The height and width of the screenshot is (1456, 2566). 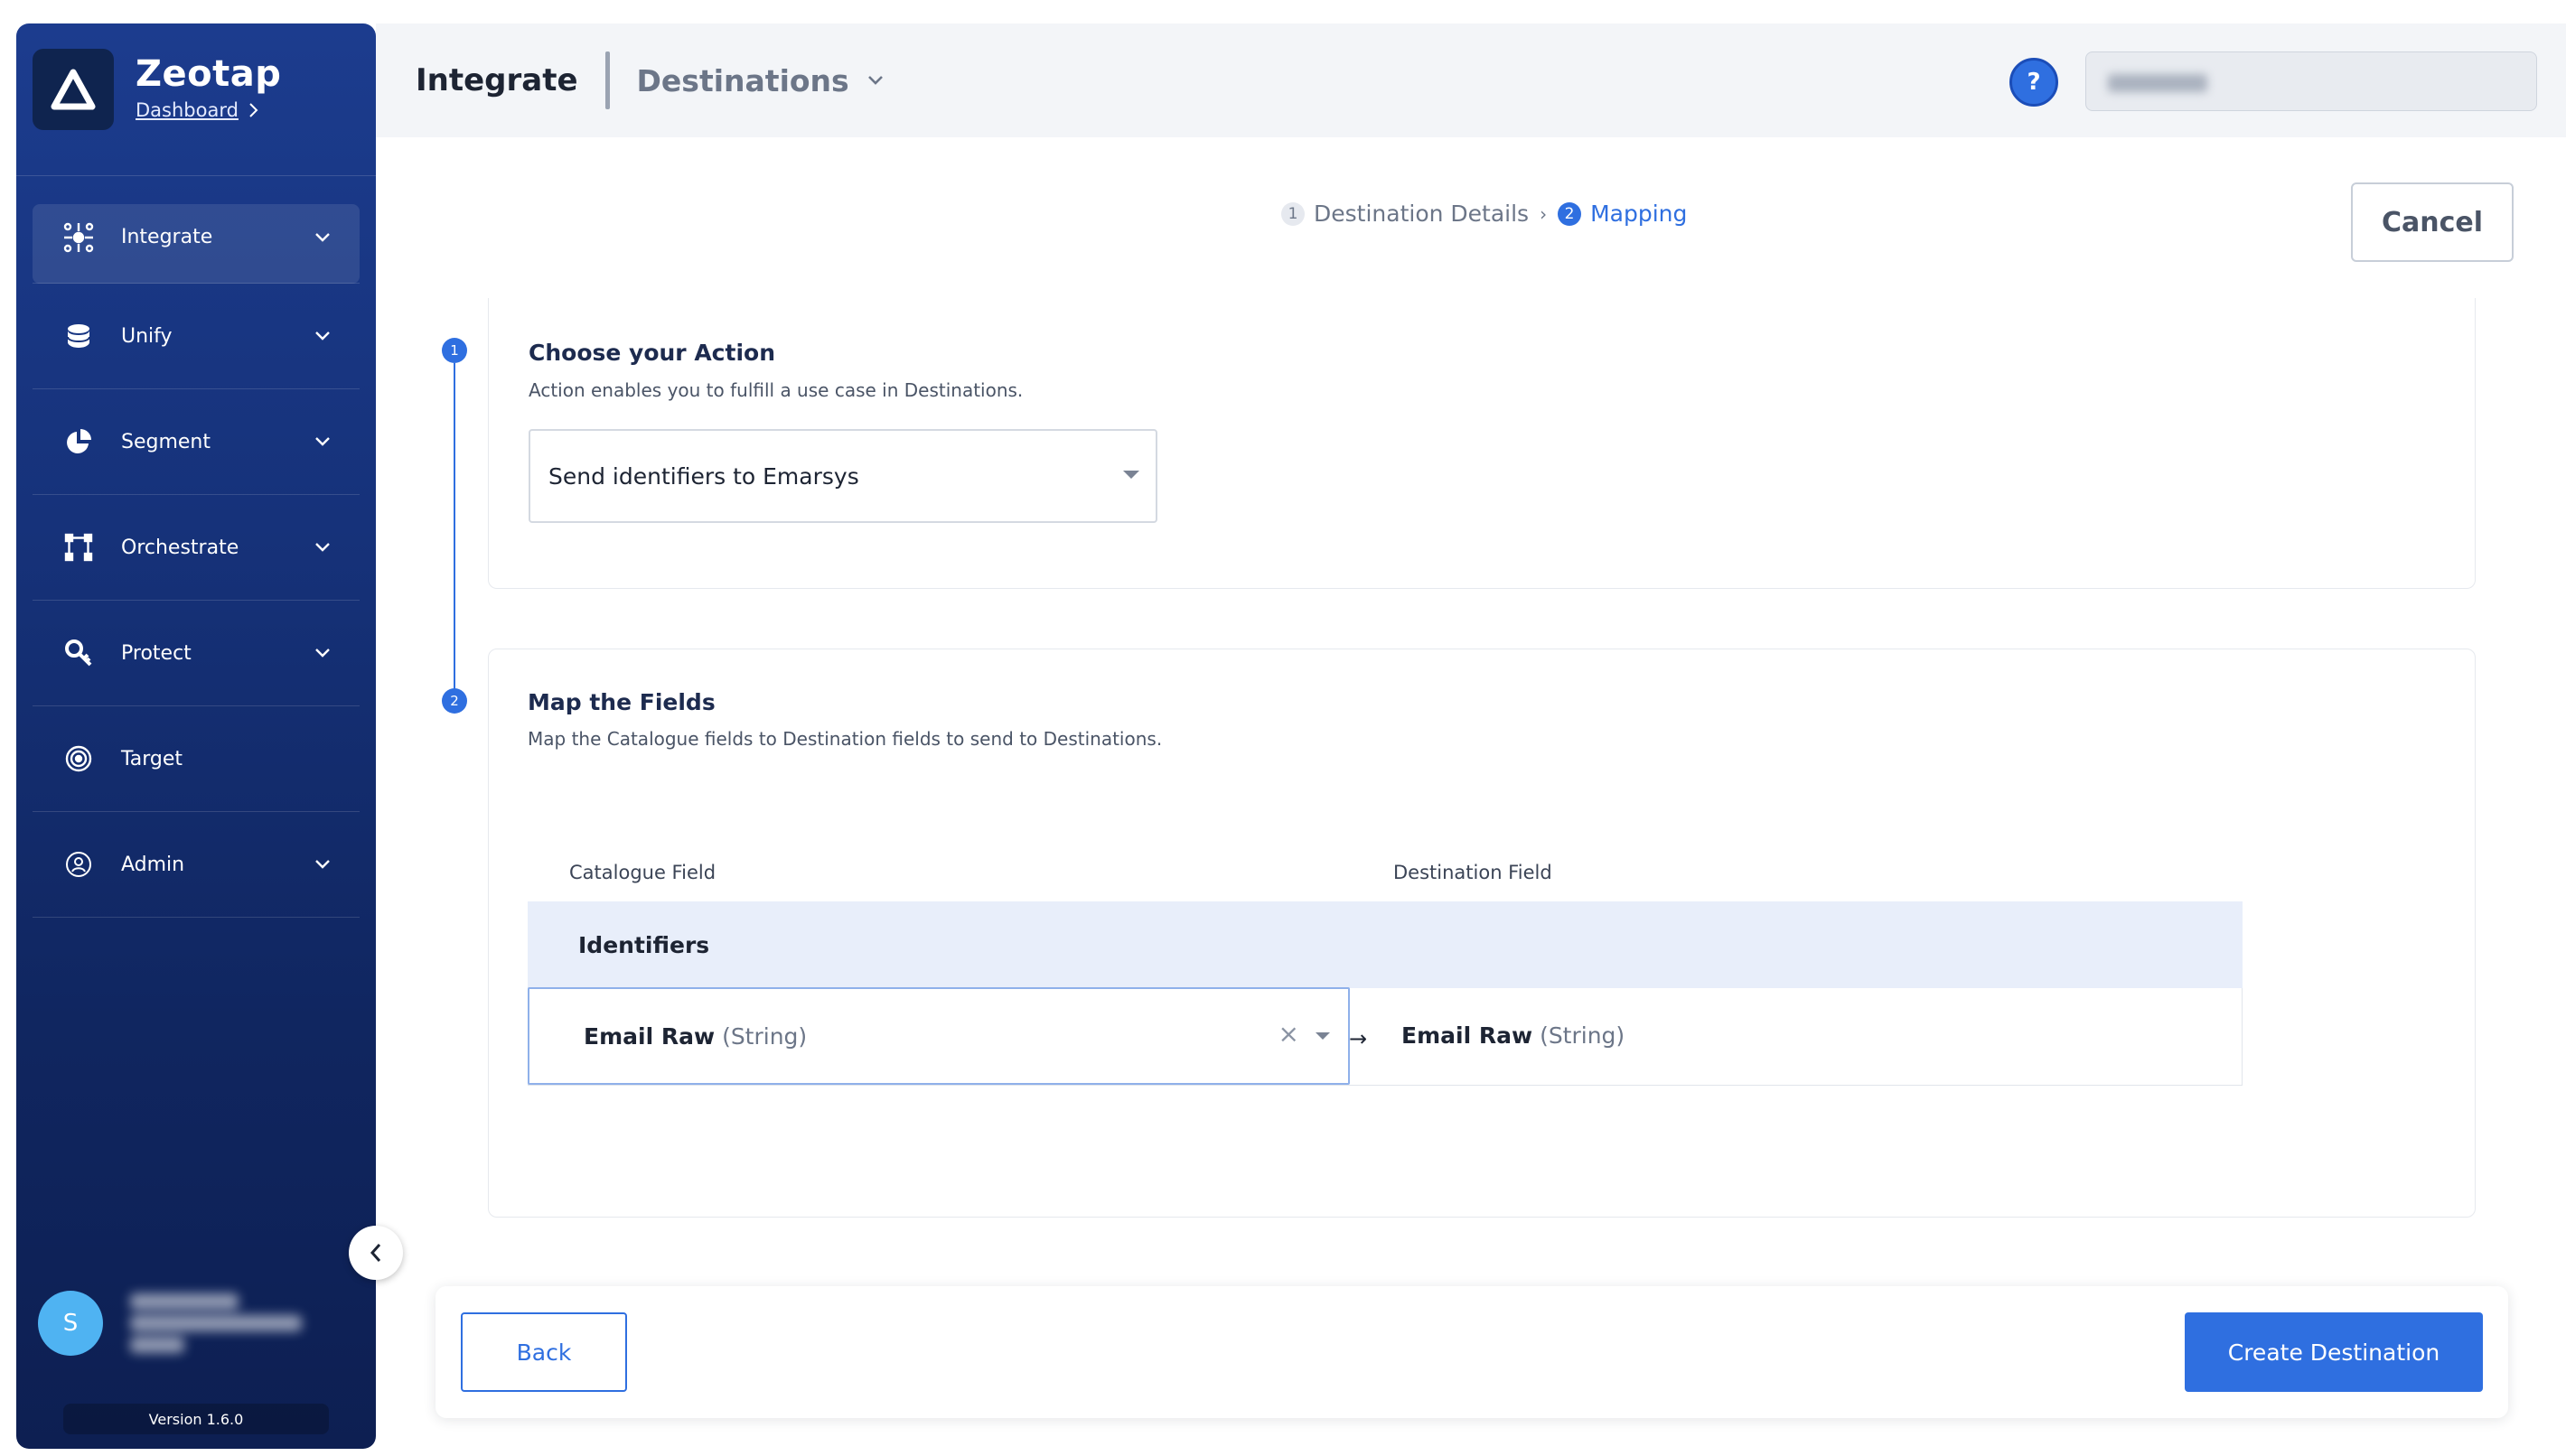 I want to click on integrate-icon, so click(x=78, y=238).